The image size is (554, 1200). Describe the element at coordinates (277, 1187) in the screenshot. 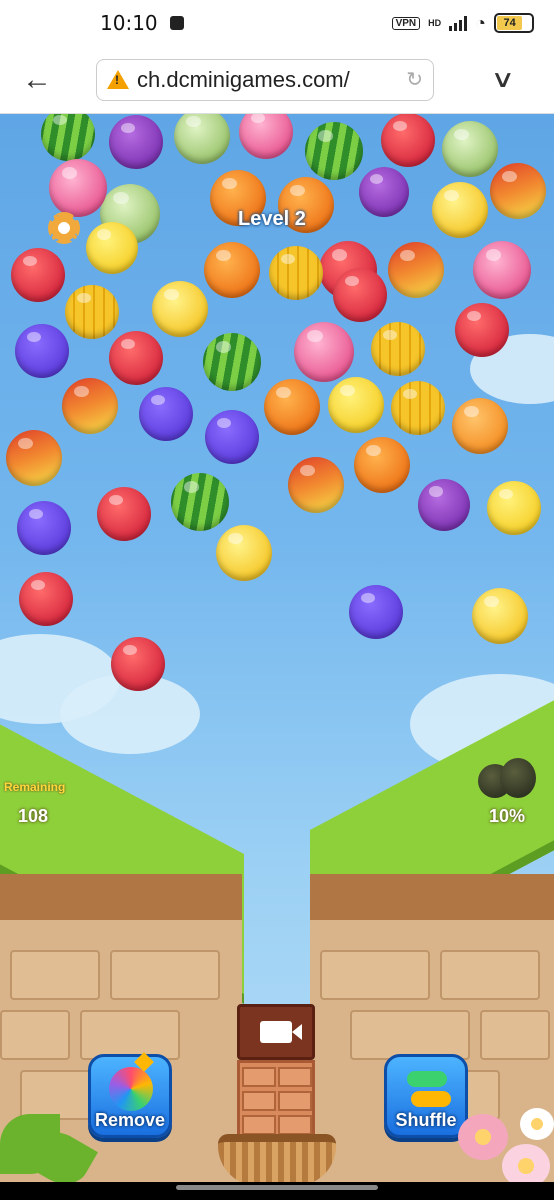

I see `gesture-handle` at that location.